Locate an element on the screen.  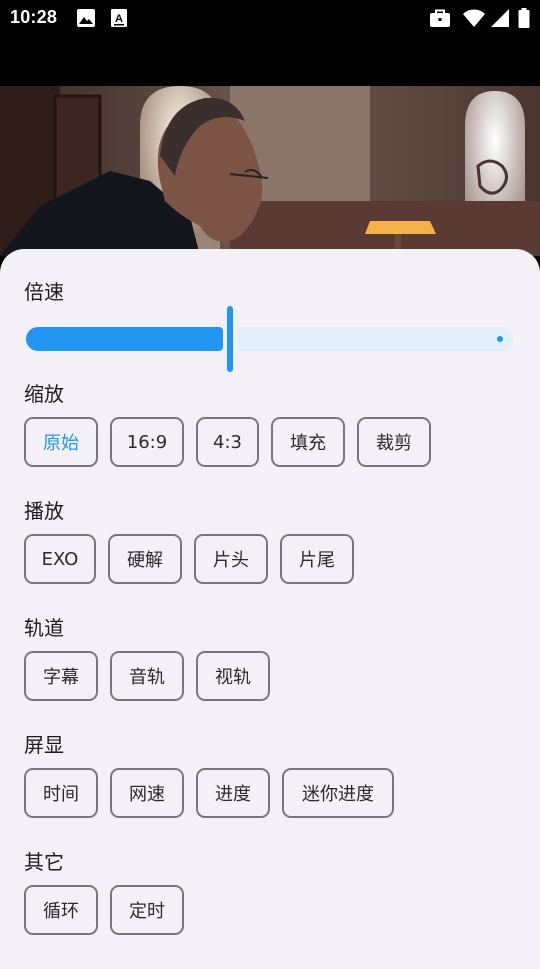
scale-option-16-9: 16:9 is located at coordinates (147, 442).